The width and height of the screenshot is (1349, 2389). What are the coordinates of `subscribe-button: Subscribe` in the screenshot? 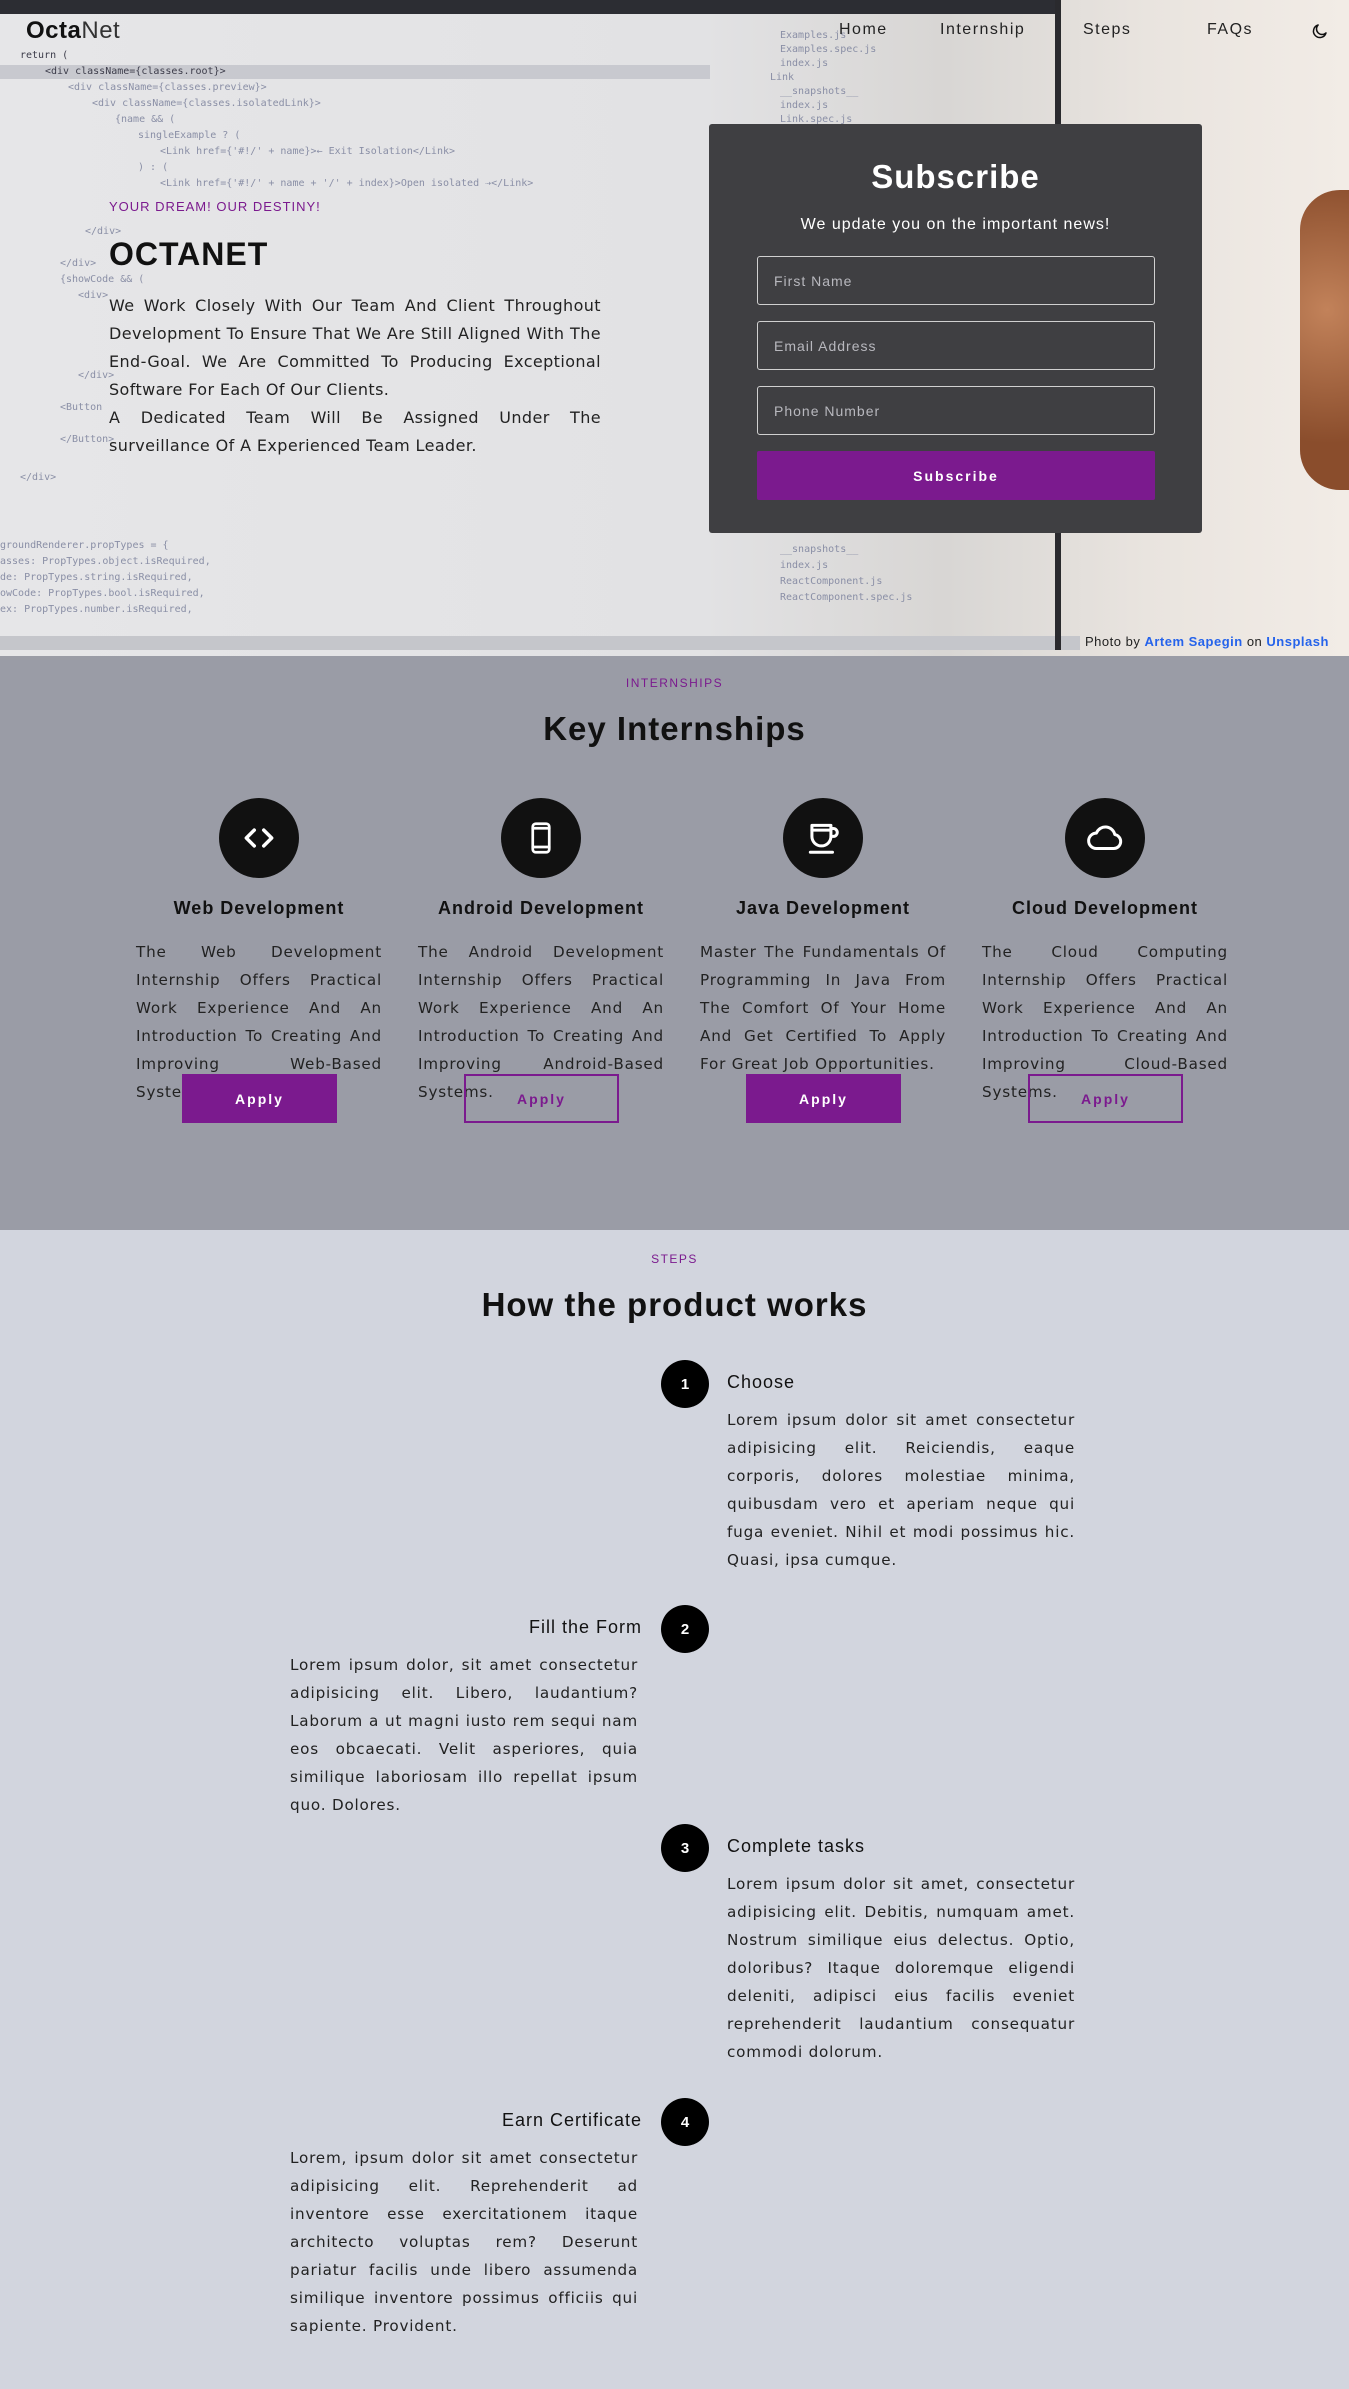 It's located at (956, 475).